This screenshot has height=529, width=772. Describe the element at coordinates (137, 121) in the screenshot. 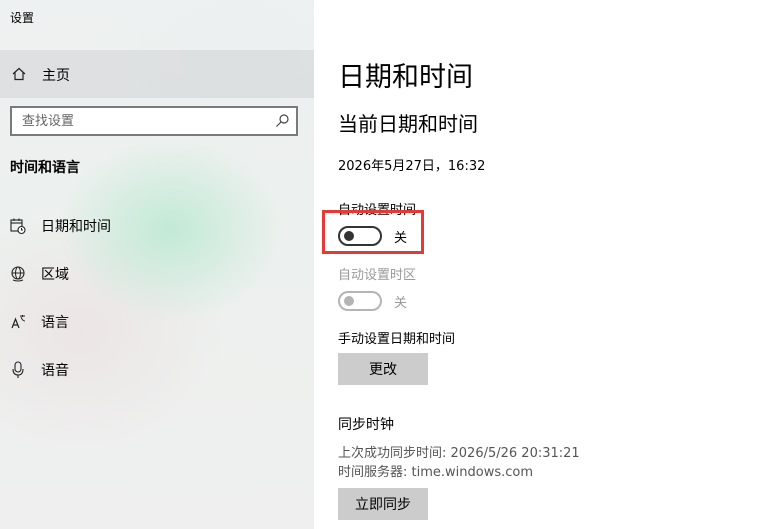

I see `search-input` at that location.